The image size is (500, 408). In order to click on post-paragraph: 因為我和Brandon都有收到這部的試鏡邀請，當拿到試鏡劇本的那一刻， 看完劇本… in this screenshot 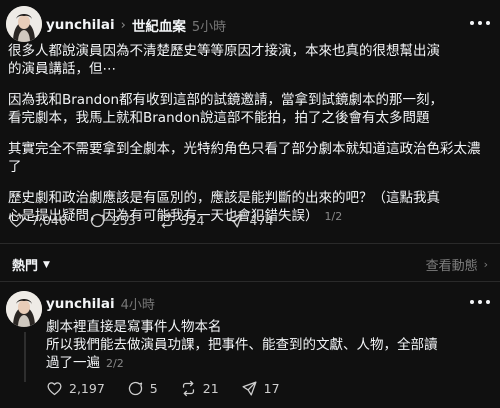, I will do `click(249, 109)`.